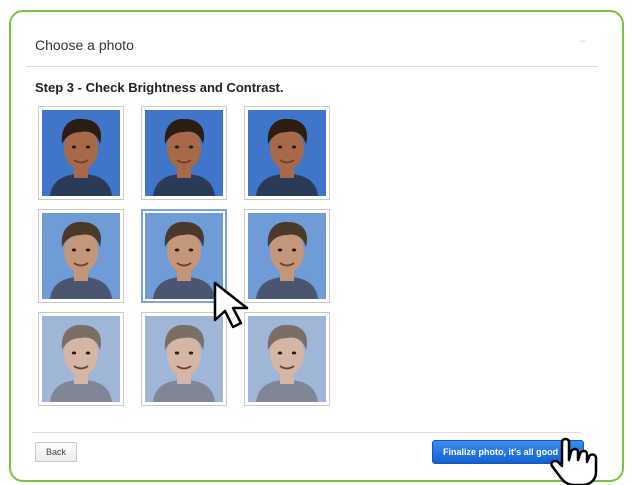 Image resolution: width=633 pixels, height=485 pixels. Describe the element at coordinates (56, 452) in the screenshot. I see `back-button: Back` at that location.